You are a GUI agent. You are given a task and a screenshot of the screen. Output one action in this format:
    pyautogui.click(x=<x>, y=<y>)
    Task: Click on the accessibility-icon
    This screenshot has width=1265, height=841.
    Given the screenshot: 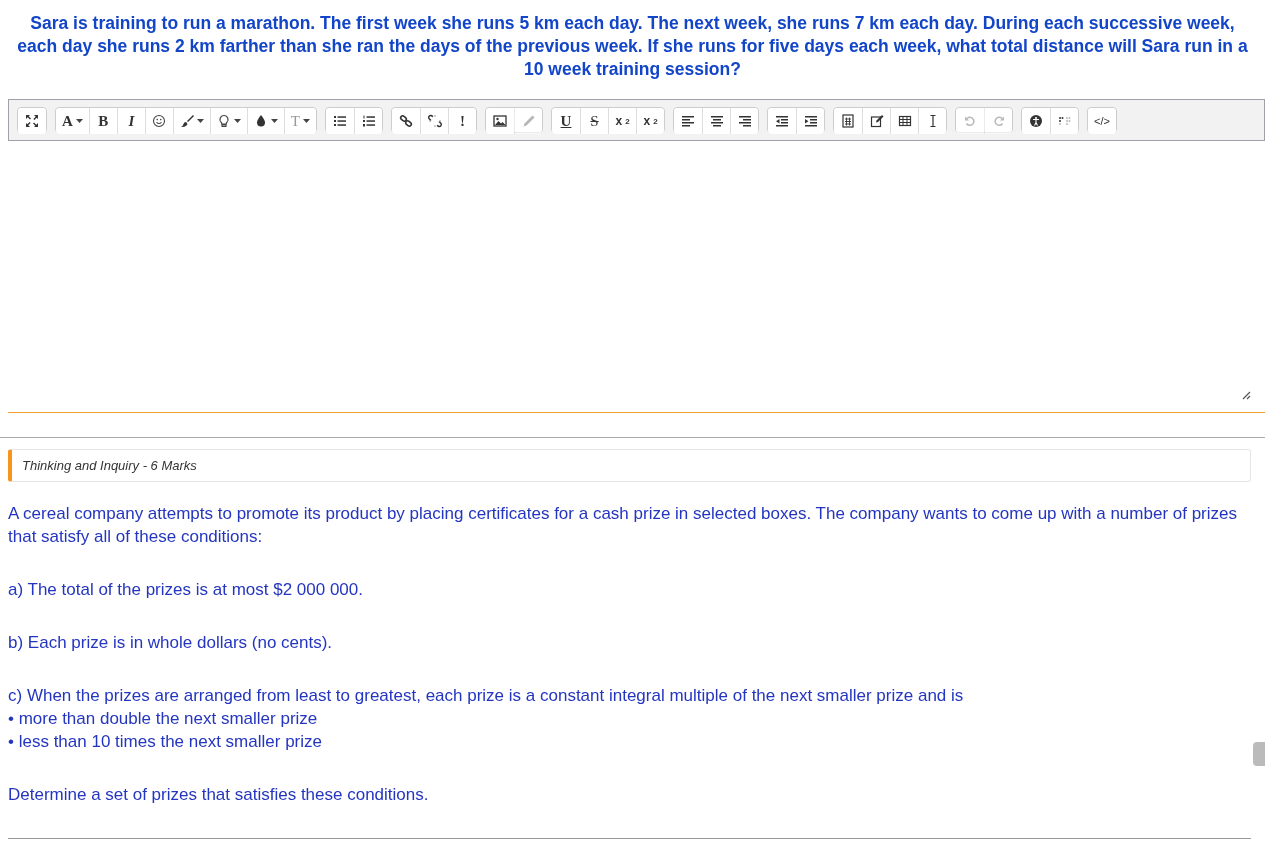 What is the action you would take?
    pyautogui.click(x=1036, y=121)
    